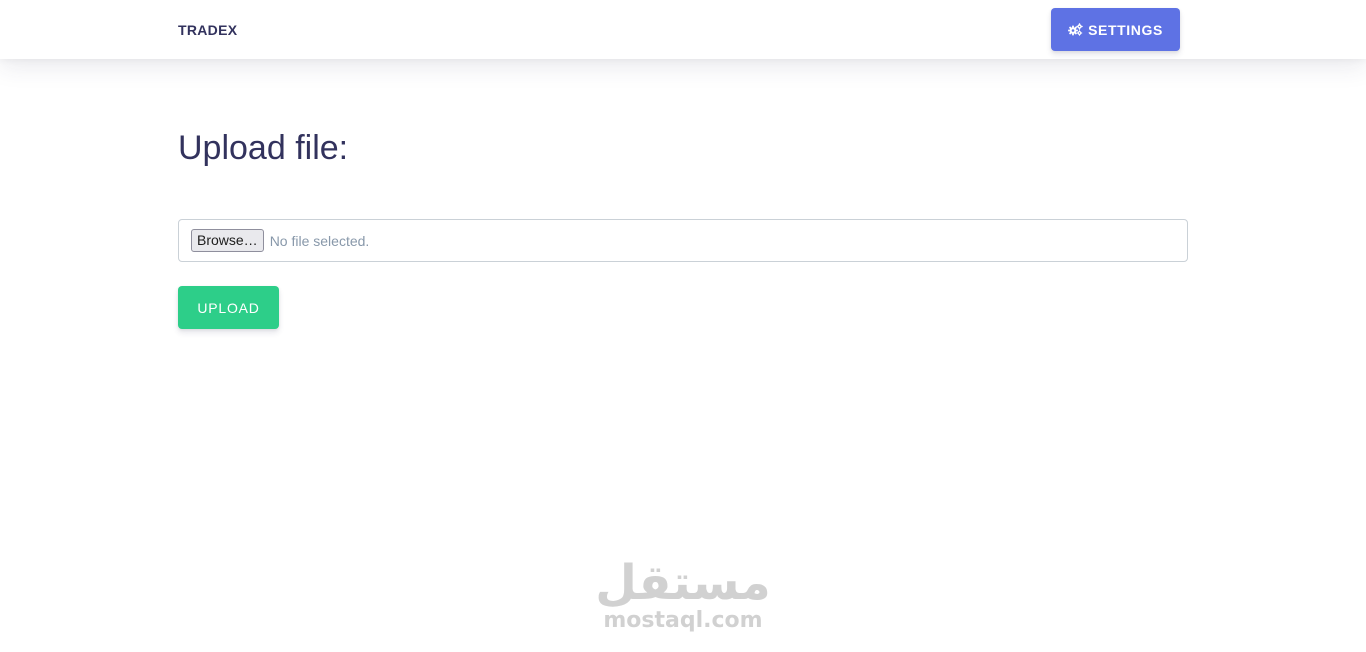 This screenshot has width=1366, height=652. I want to click on top-navbar: TRADEX SETTINGS, so click(683, 29).